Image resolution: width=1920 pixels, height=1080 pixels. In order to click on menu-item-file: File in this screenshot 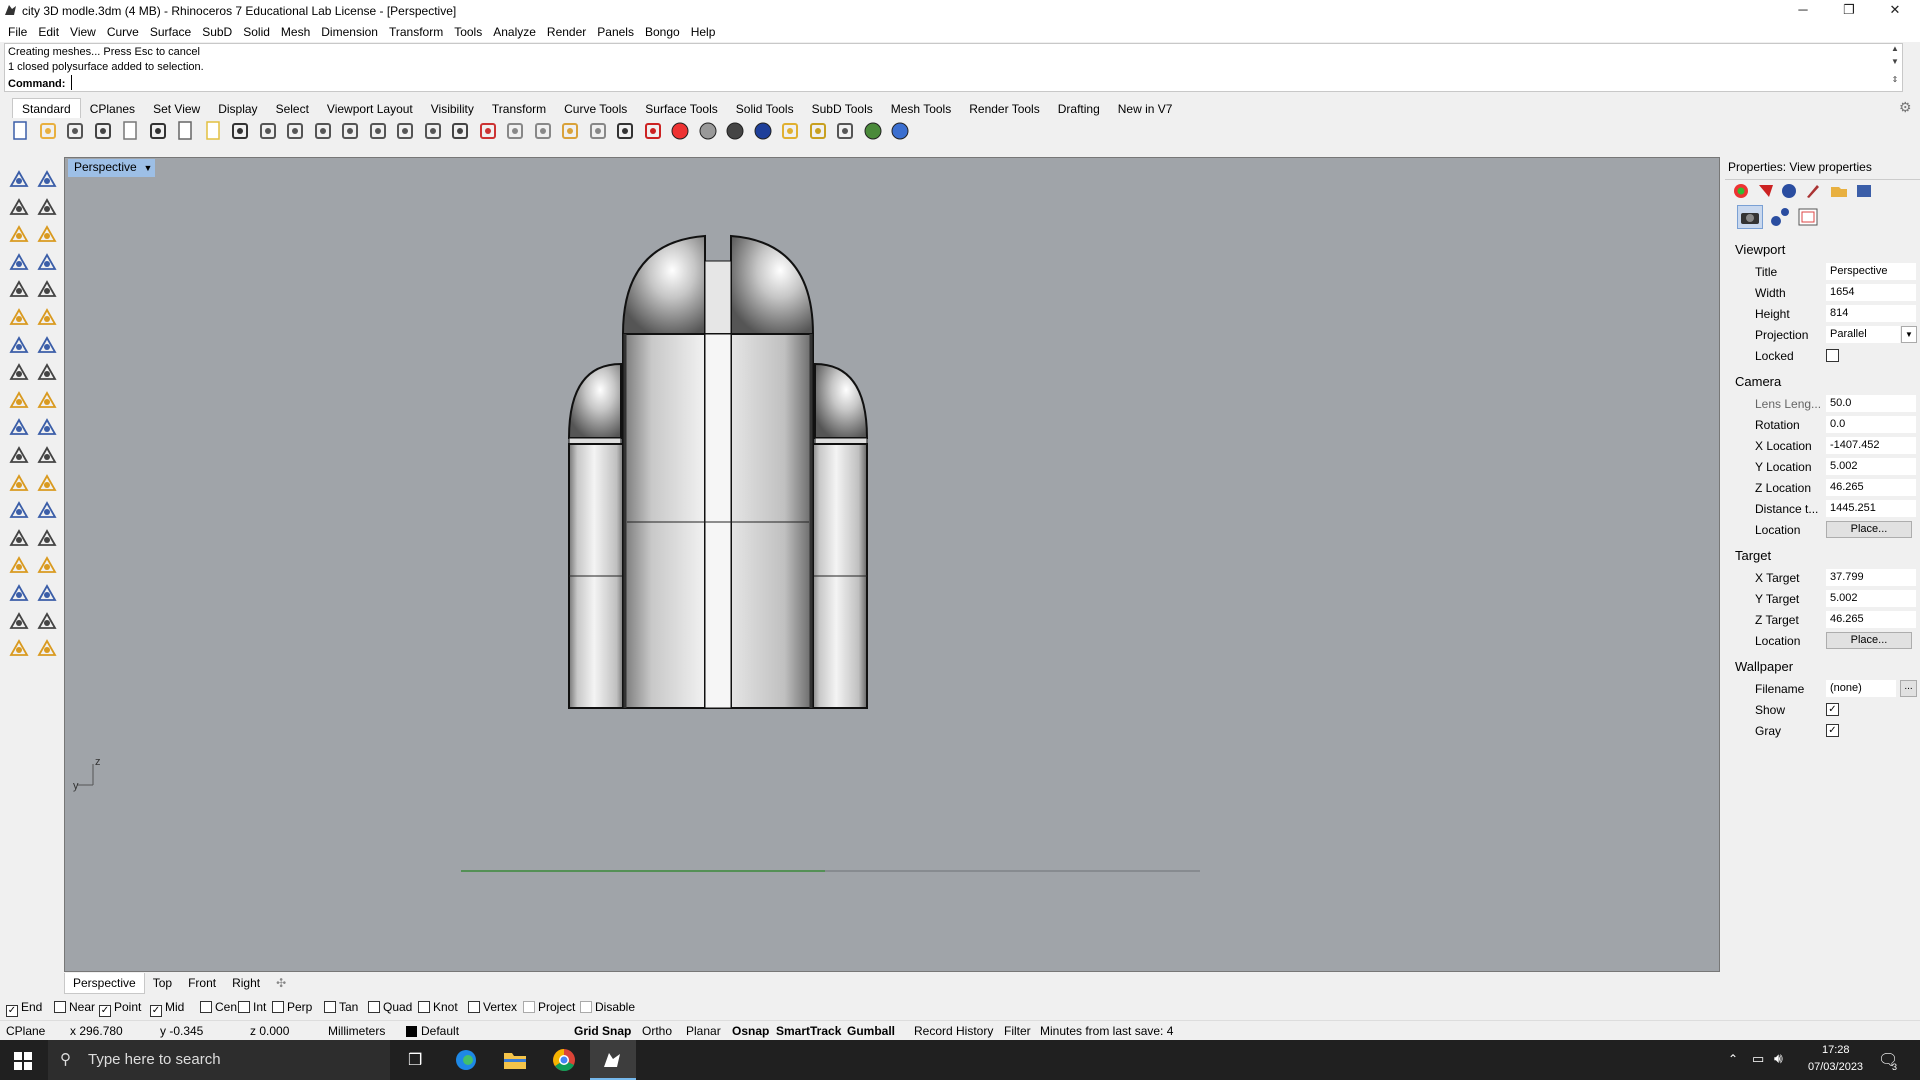, I will do `click(17, 30)`.